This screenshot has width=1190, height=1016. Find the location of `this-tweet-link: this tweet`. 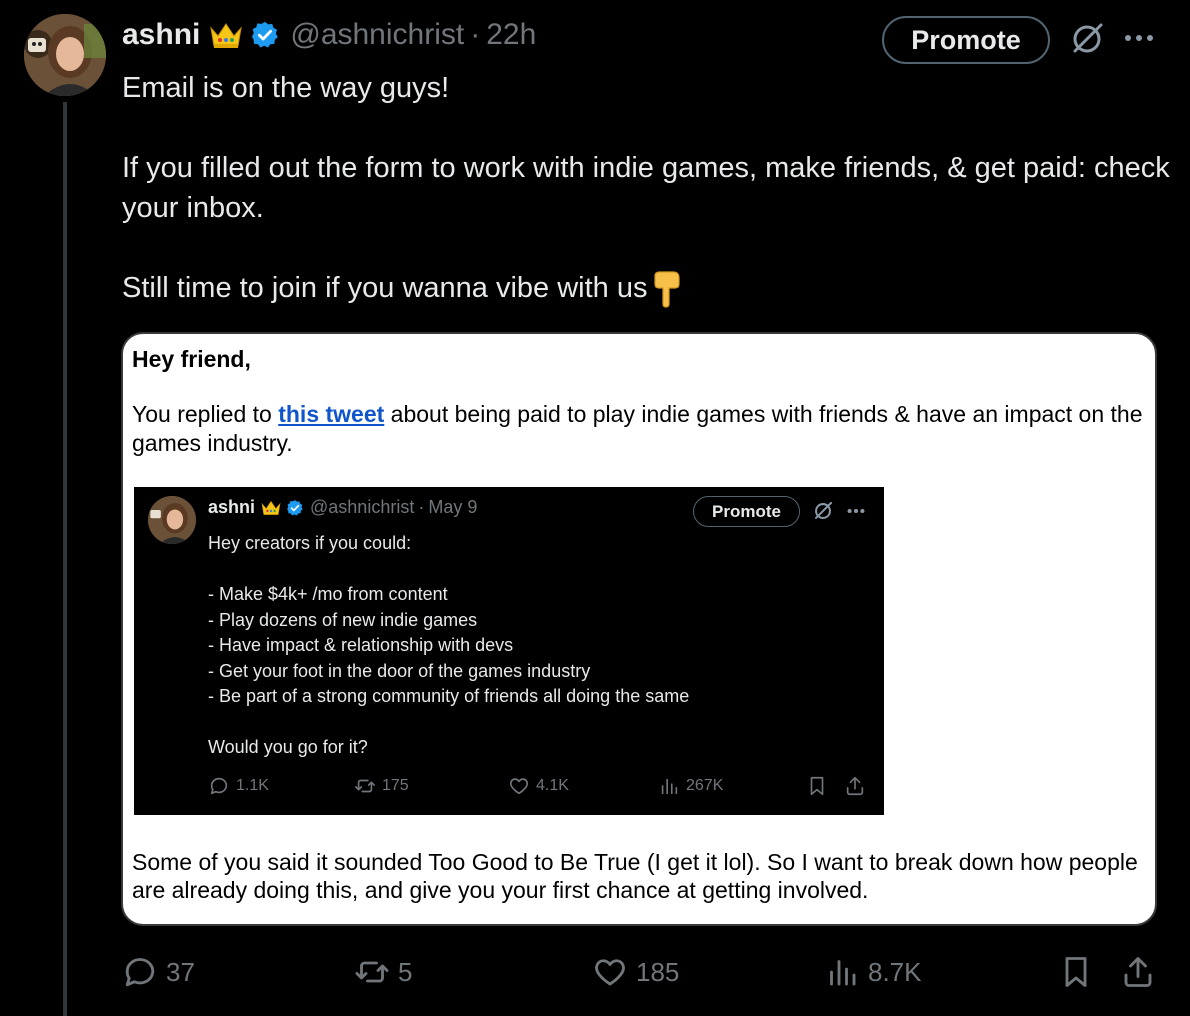

this-tweet-link: this tweet is located at coordinates (331, 414).